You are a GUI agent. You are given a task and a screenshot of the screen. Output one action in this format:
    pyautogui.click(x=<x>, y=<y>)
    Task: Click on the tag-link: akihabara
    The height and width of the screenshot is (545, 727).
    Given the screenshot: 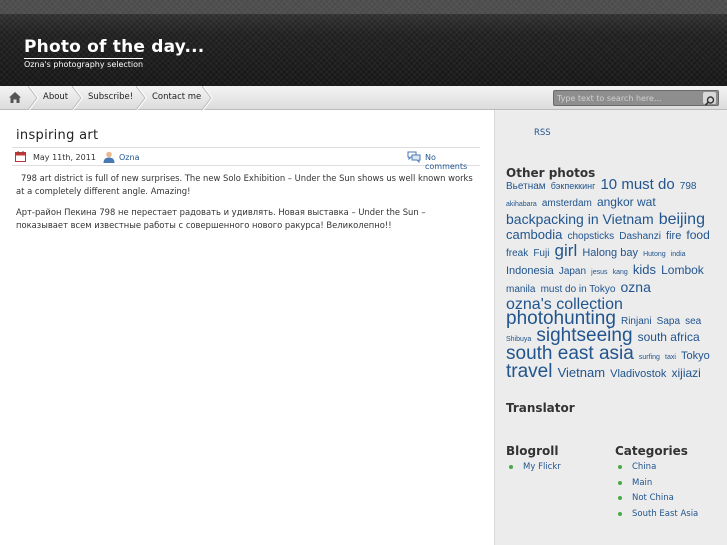 What is the action you would take?
    pyautogui.click(x=521, y=204)
    